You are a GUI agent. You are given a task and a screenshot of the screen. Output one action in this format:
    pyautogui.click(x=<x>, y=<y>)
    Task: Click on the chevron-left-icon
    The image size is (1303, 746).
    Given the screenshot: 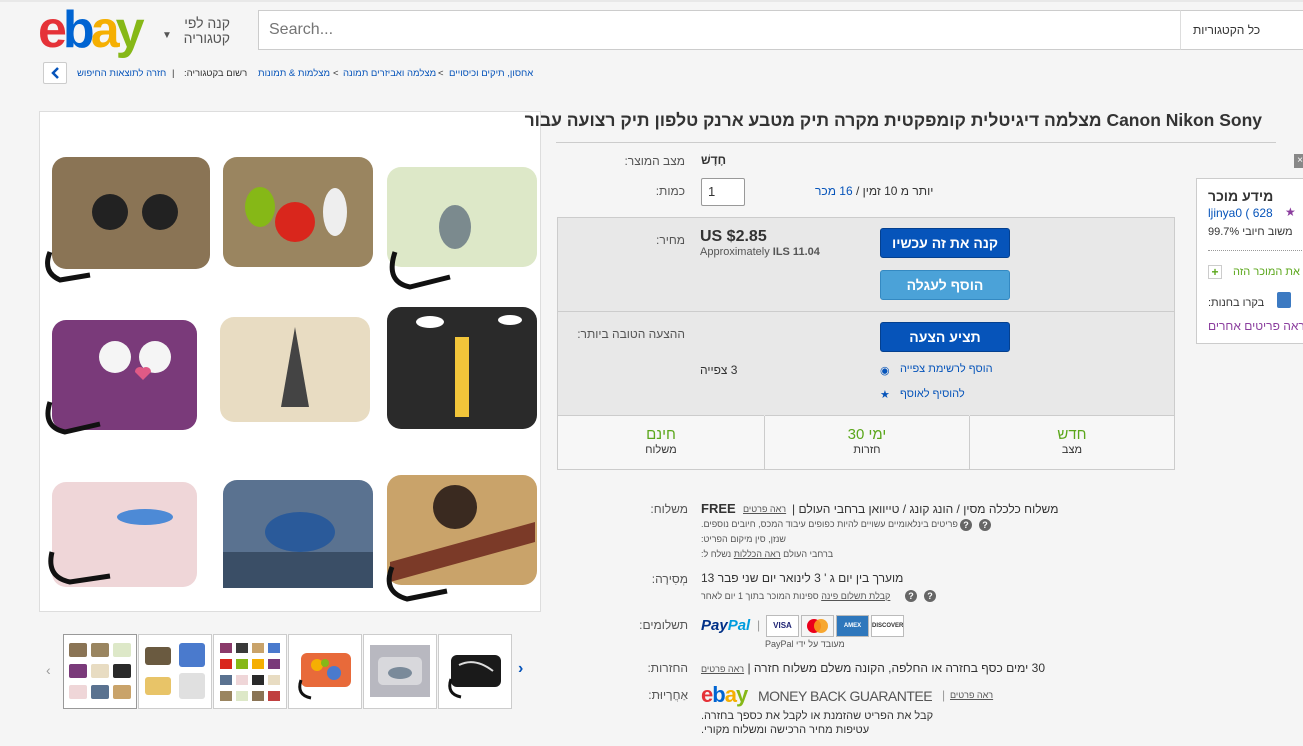 What is the action you would take?
    pyautogui.click(x=55, y=73)
    